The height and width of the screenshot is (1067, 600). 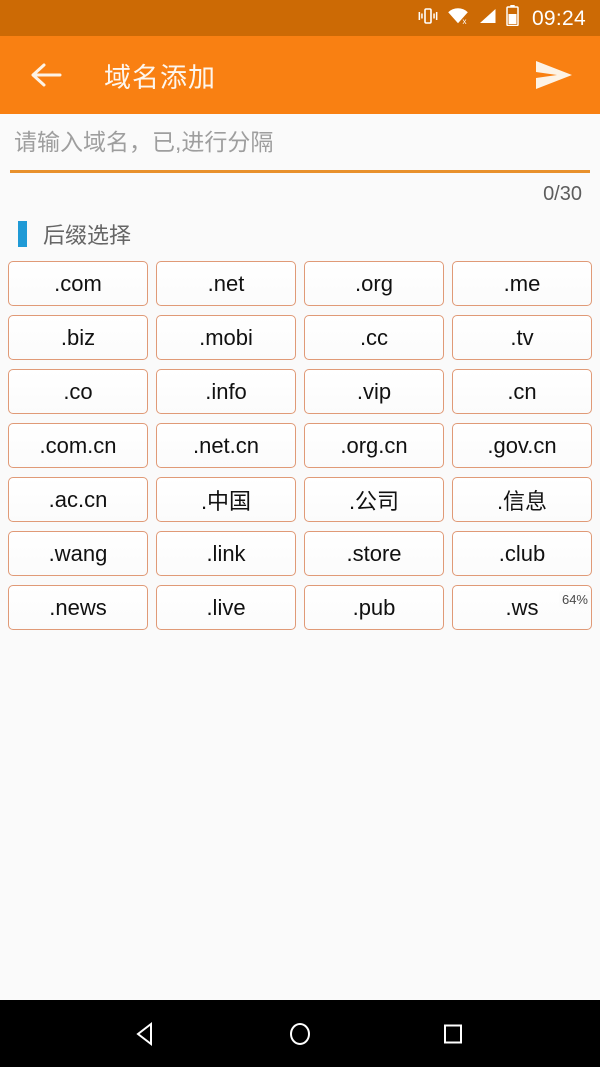 I want to click on svg-text: x, so click(x=464, y=21).